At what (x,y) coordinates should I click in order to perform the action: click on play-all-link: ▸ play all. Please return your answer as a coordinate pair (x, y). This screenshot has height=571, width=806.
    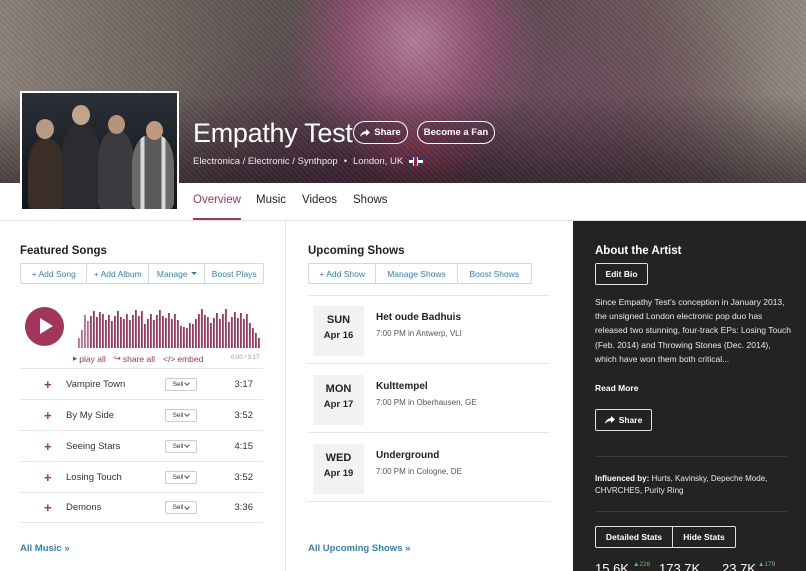
    Looking at the image, I should click on (89, 358).